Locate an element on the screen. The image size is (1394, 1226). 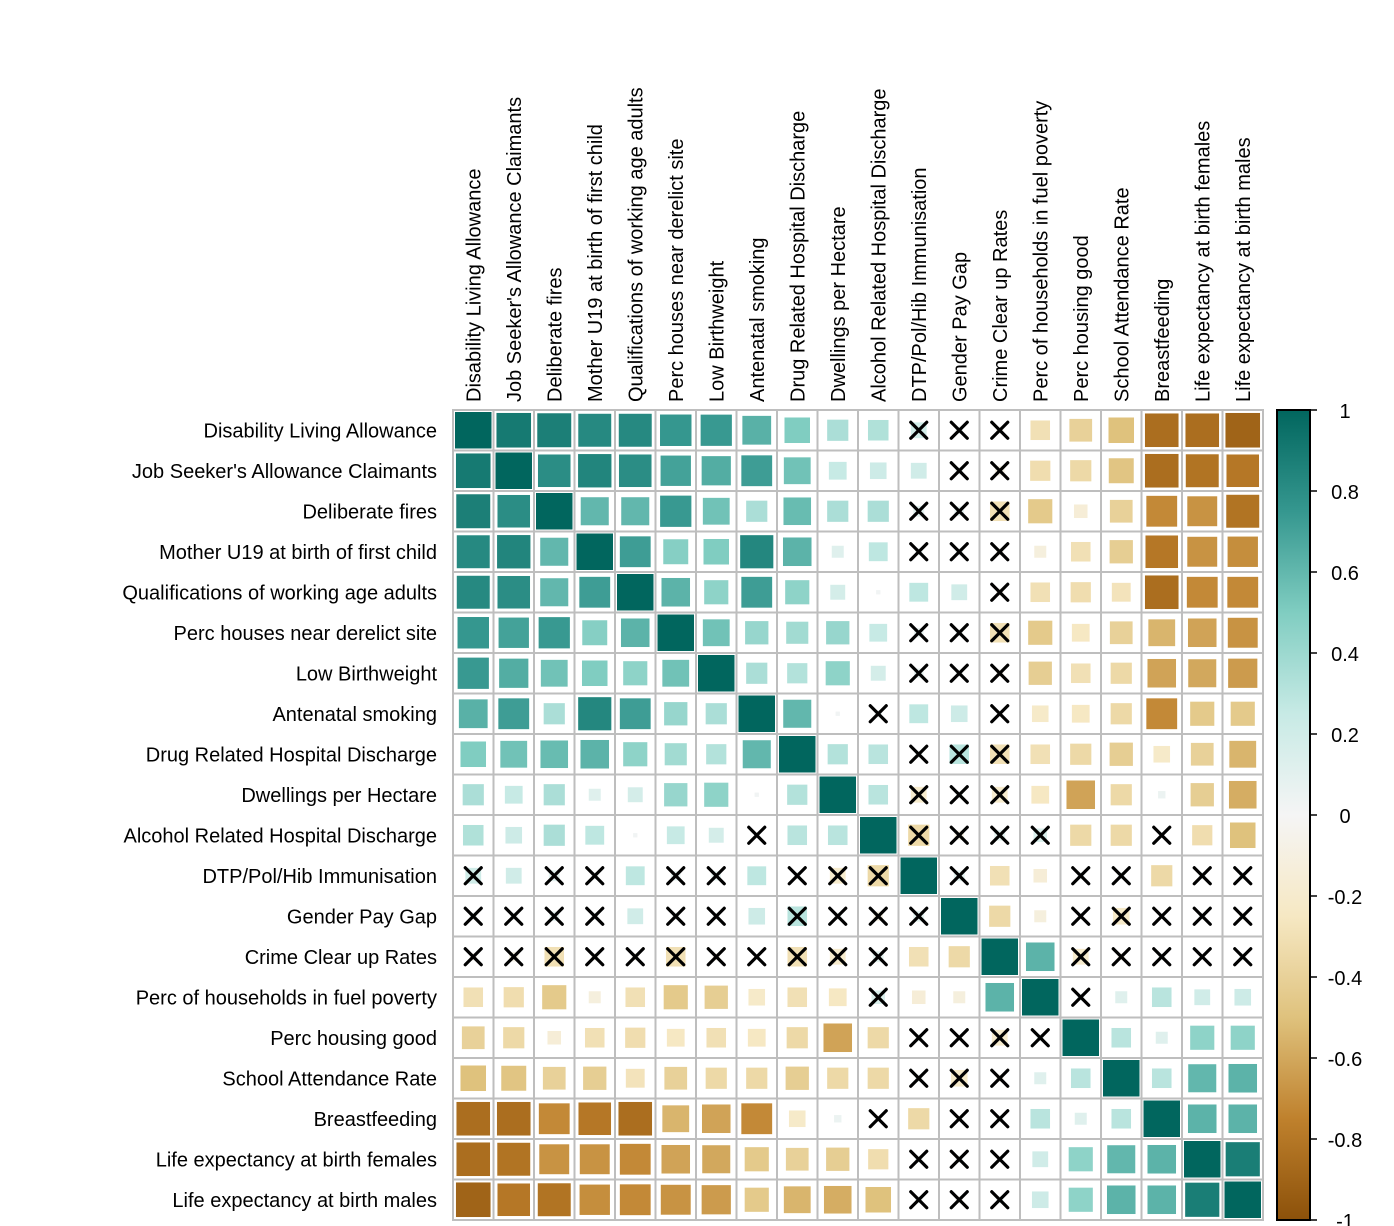
column-label: Antenatal smoking is located at coordinates (758, 319).